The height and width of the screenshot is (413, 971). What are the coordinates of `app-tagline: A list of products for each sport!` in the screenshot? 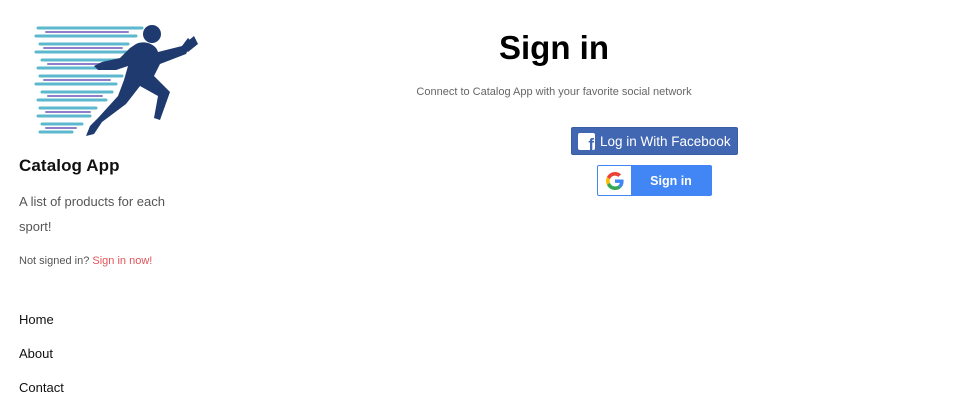 It's located at (92, 214).